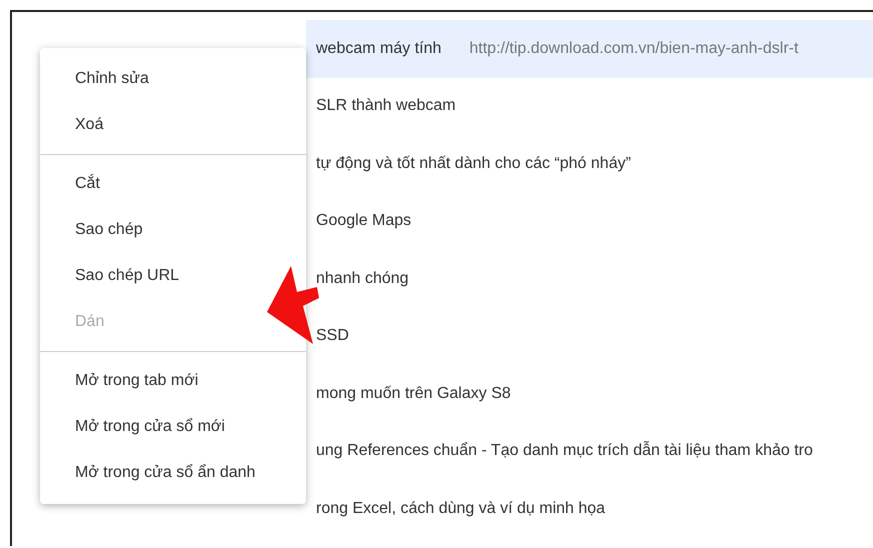 This screenshot has height=548, width=873. Describe the element at coordinates (127, 276) in the screenshot. I see `menu-item: Sao chép URL` at that location.